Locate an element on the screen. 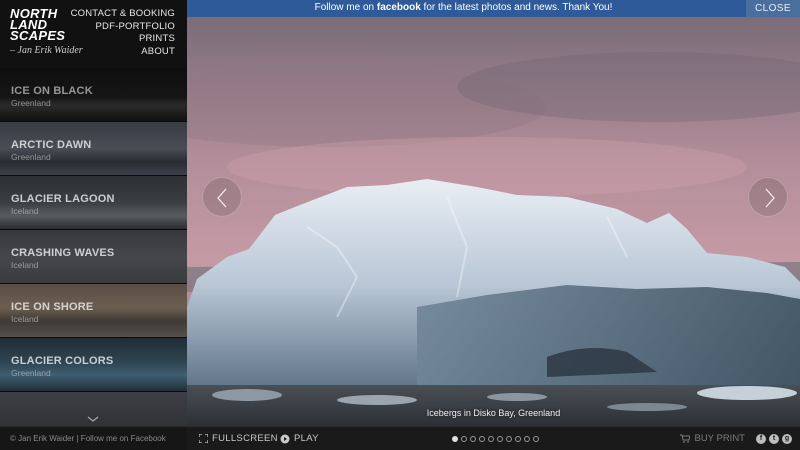 The image size is (800, 450). cart-icon is located at coordinates (685, 438).